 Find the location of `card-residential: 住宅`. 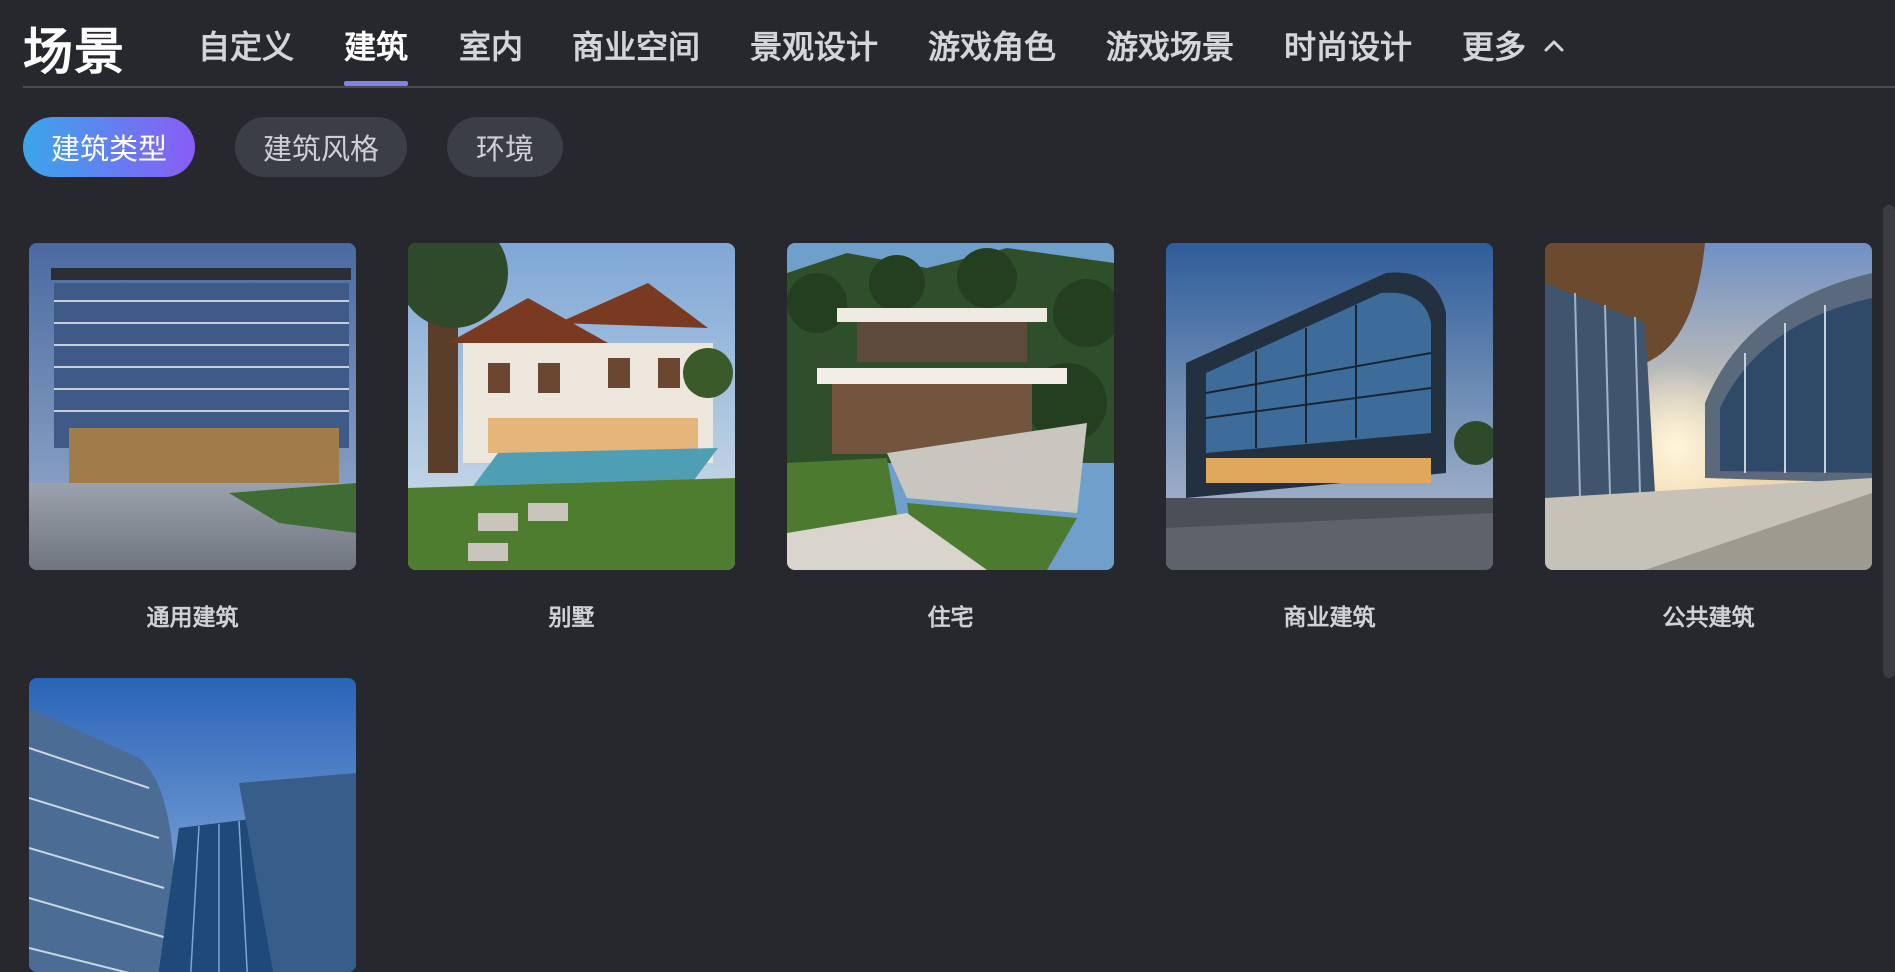

card-residential: 住宅 is located at coordinates (950, 437).